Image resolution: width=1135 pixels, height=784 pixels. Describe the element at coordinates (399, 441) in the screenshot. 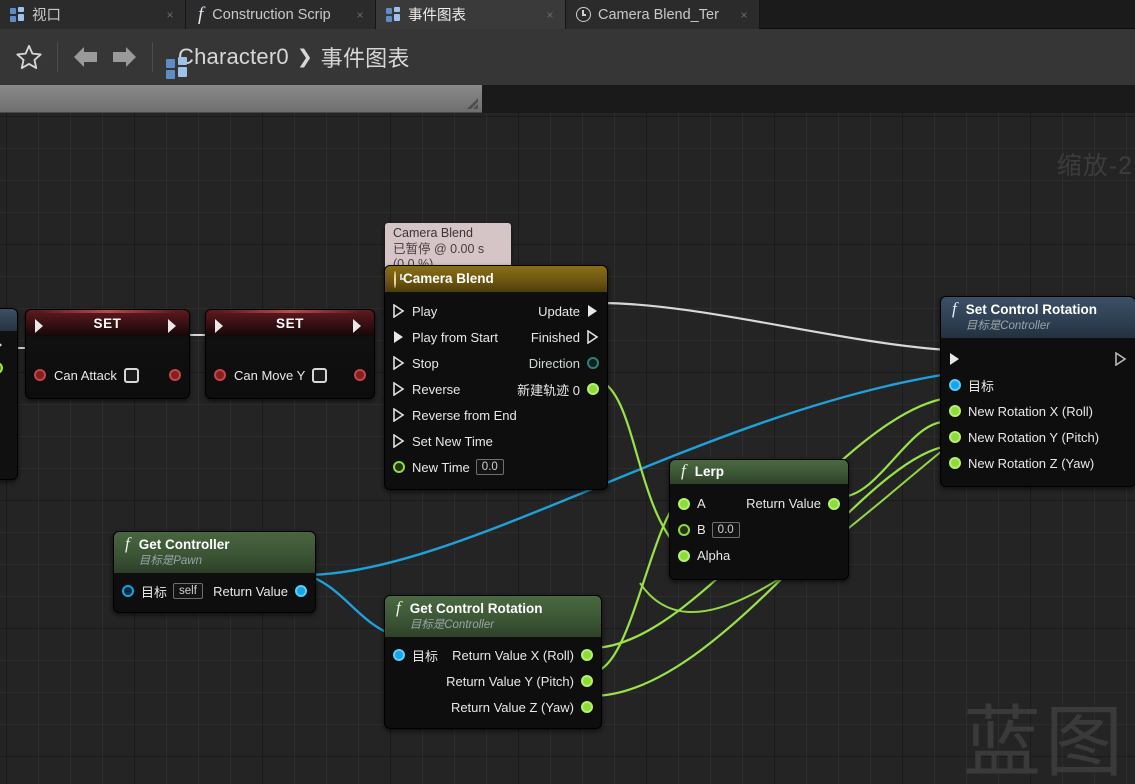

I see `exec-input-pin-set-new-time` at that location.